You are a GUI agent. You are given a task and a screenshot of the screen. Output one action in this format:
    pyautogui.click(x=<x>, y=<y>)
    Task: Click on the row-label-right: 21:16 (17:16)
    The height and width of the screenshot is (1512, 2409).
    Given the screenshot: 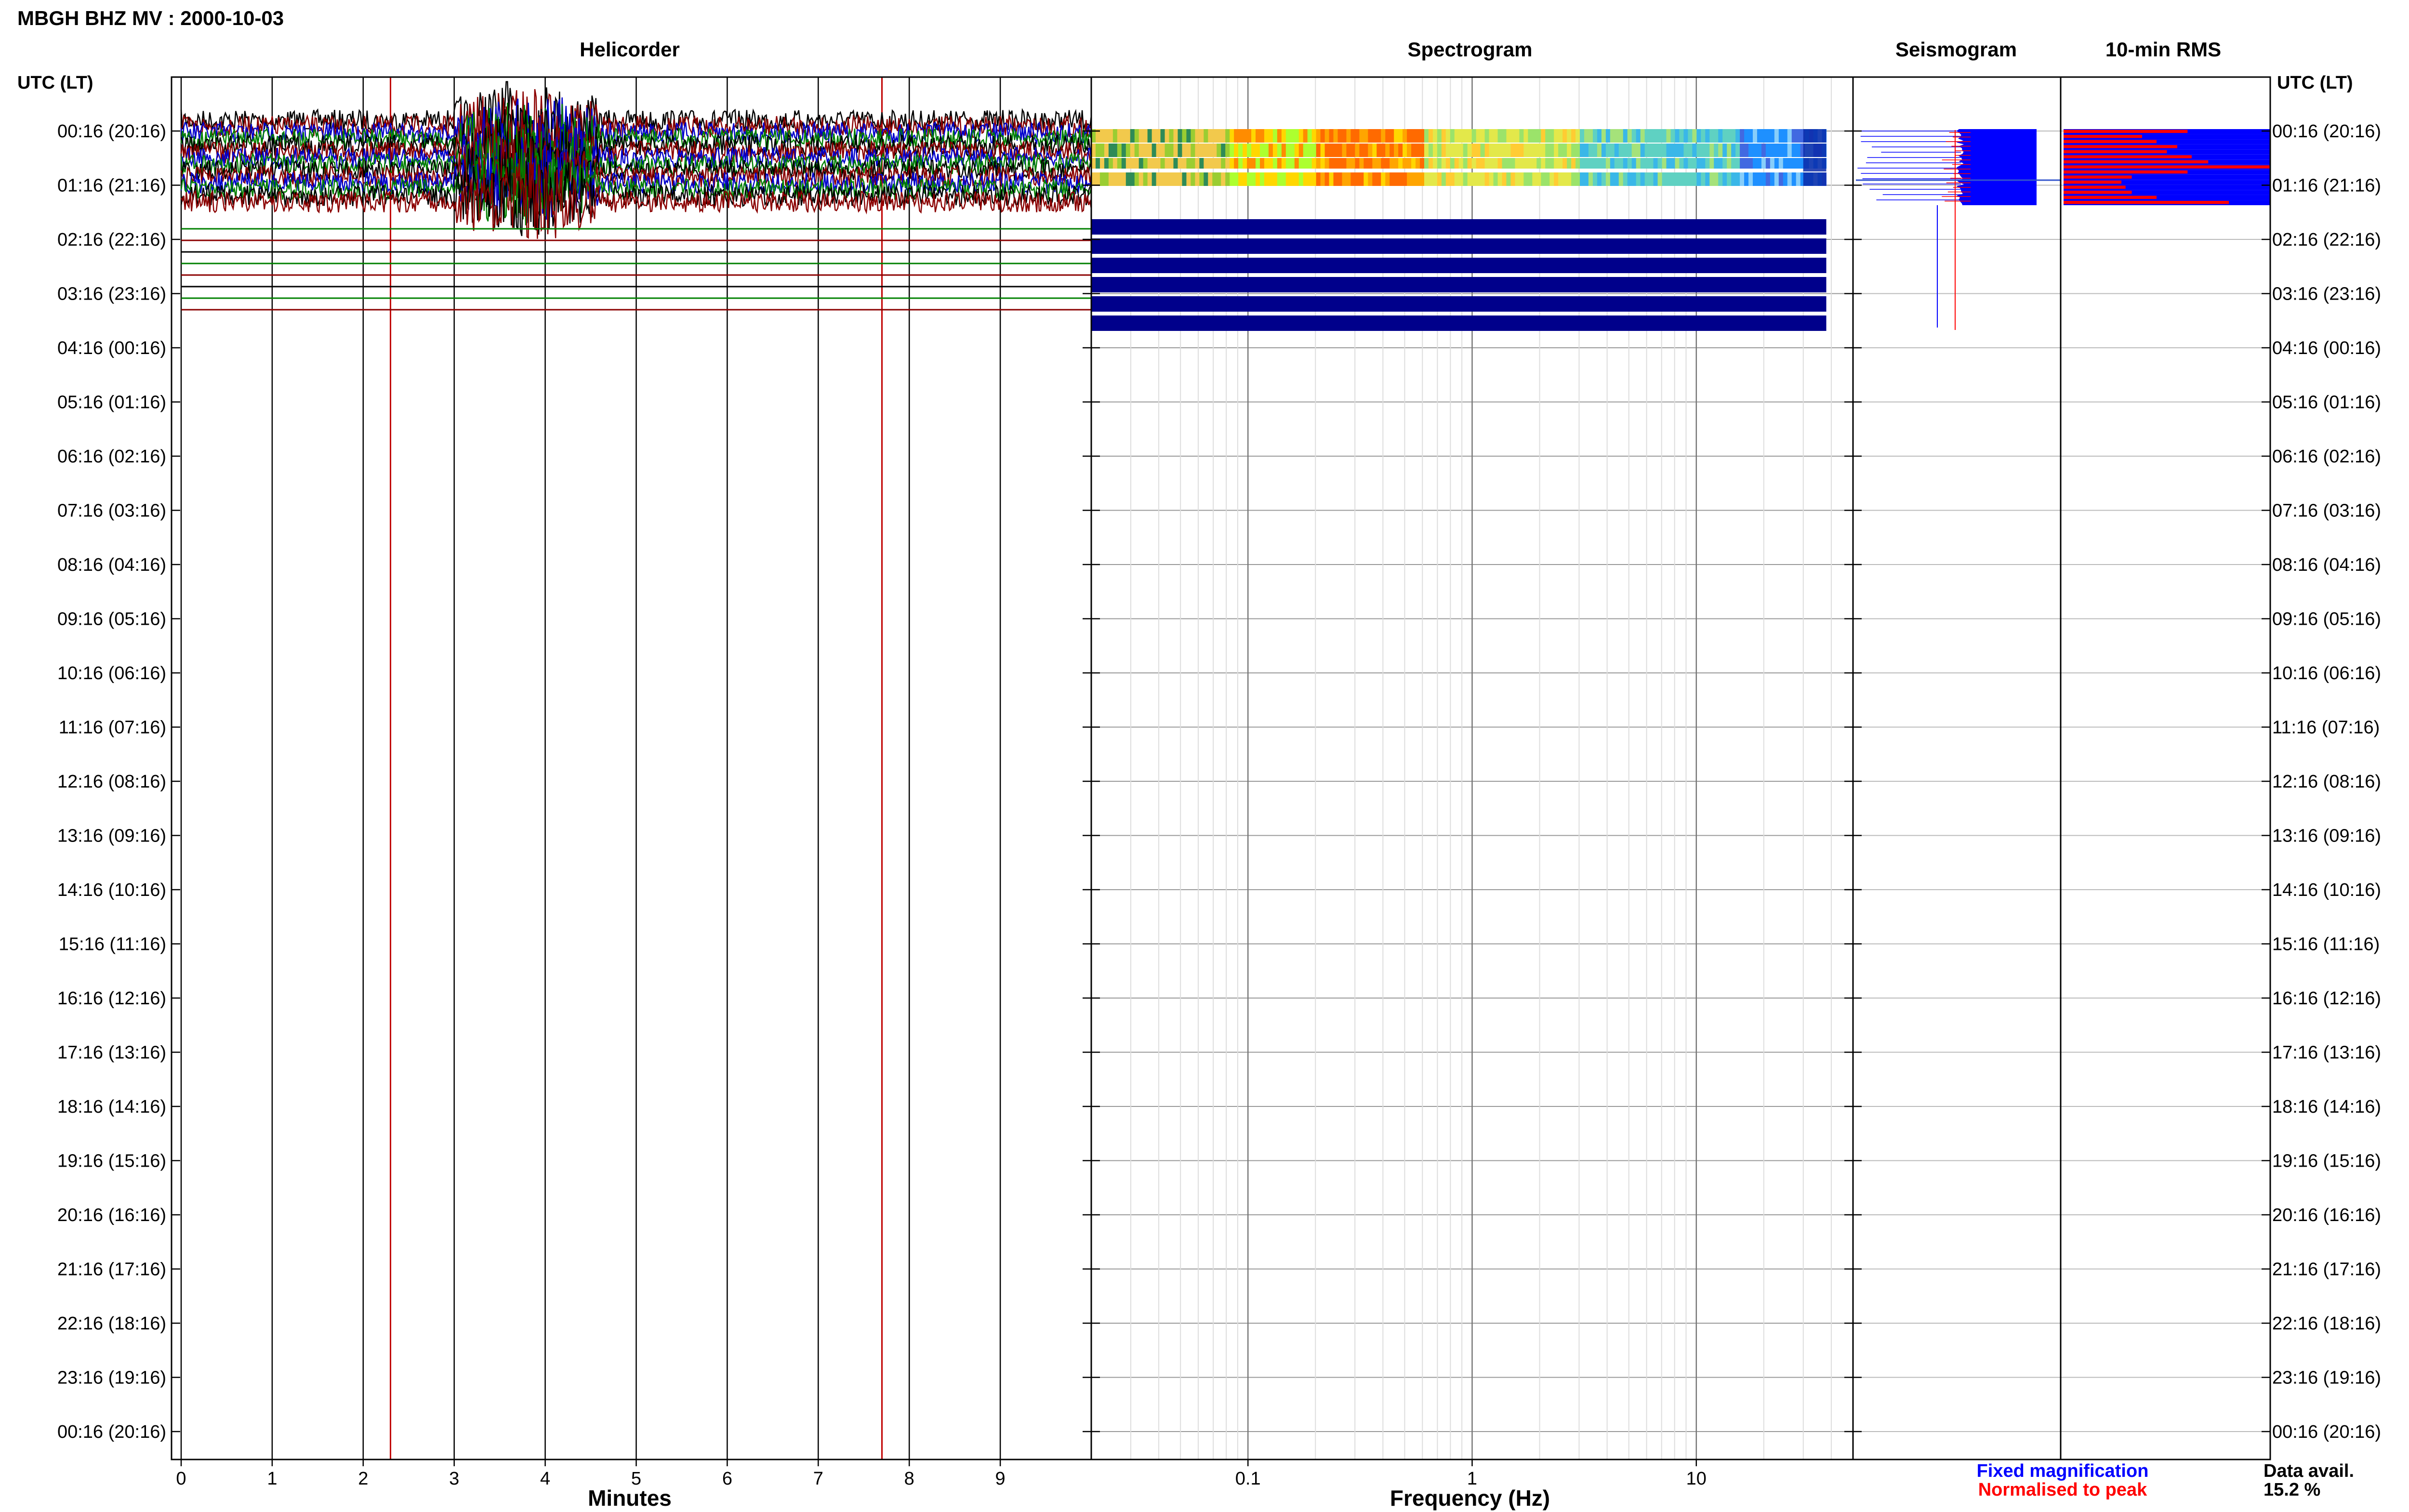 What is the action you would take?
    pyautogui.click(x=2326, y=1270)
    